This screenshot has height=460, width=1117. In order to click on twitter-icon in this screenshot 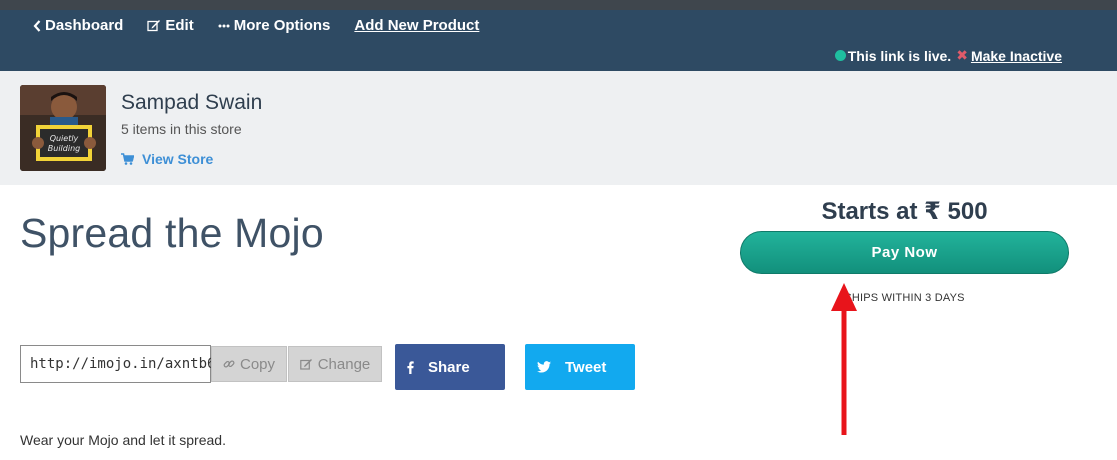, I will do `click(544, 367)`.